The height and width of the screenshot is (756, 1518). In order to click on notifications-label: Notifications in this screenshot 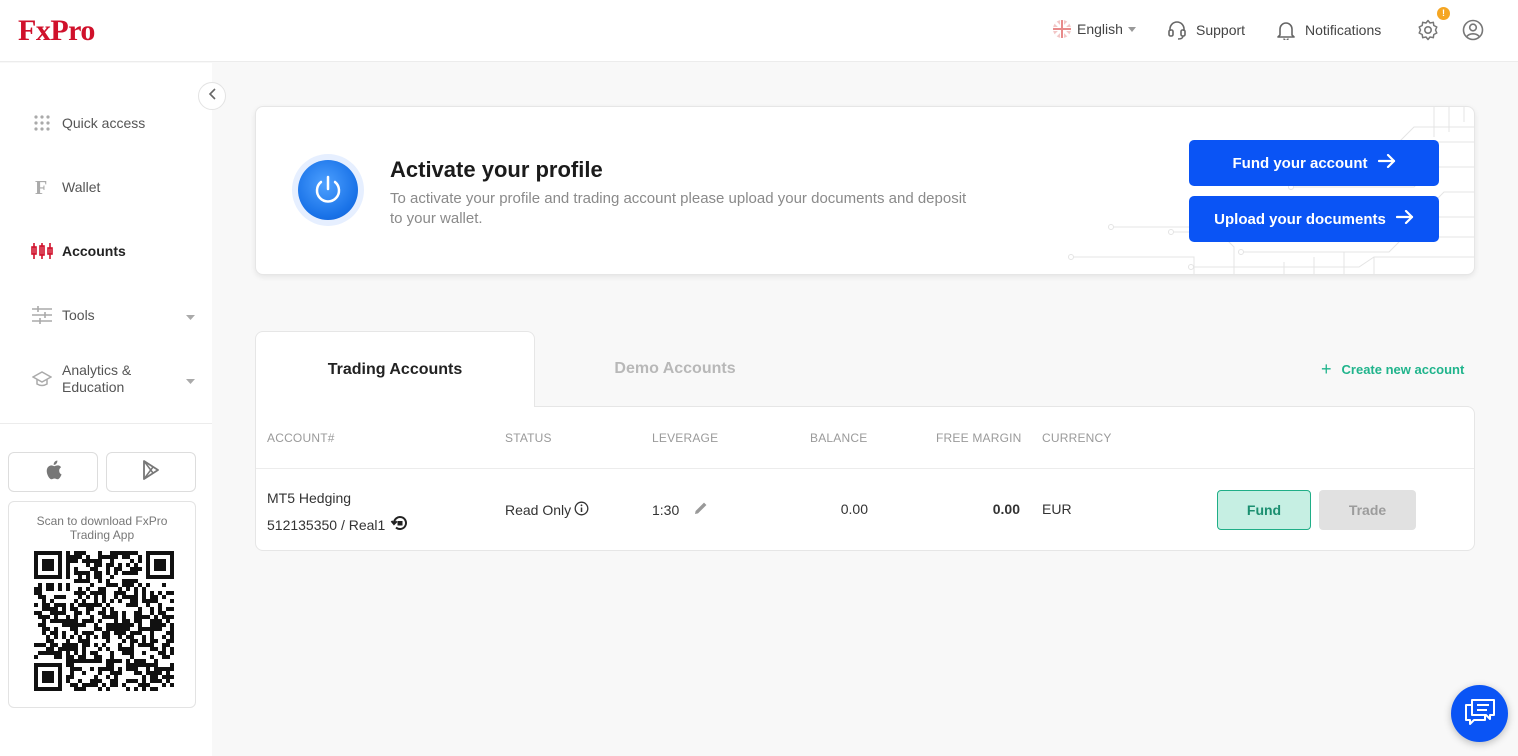, I will do `click(1343, 30)`.